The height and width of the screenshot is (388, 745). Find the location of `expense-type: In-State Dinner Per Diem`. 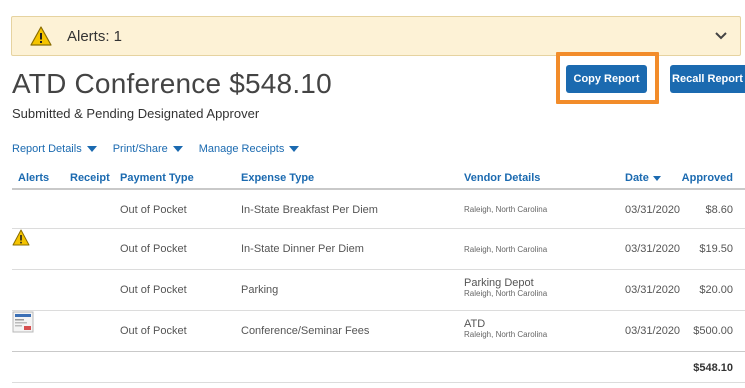

expense-type: In-State Dinner Per Diem is located at coordinates (302, 249).